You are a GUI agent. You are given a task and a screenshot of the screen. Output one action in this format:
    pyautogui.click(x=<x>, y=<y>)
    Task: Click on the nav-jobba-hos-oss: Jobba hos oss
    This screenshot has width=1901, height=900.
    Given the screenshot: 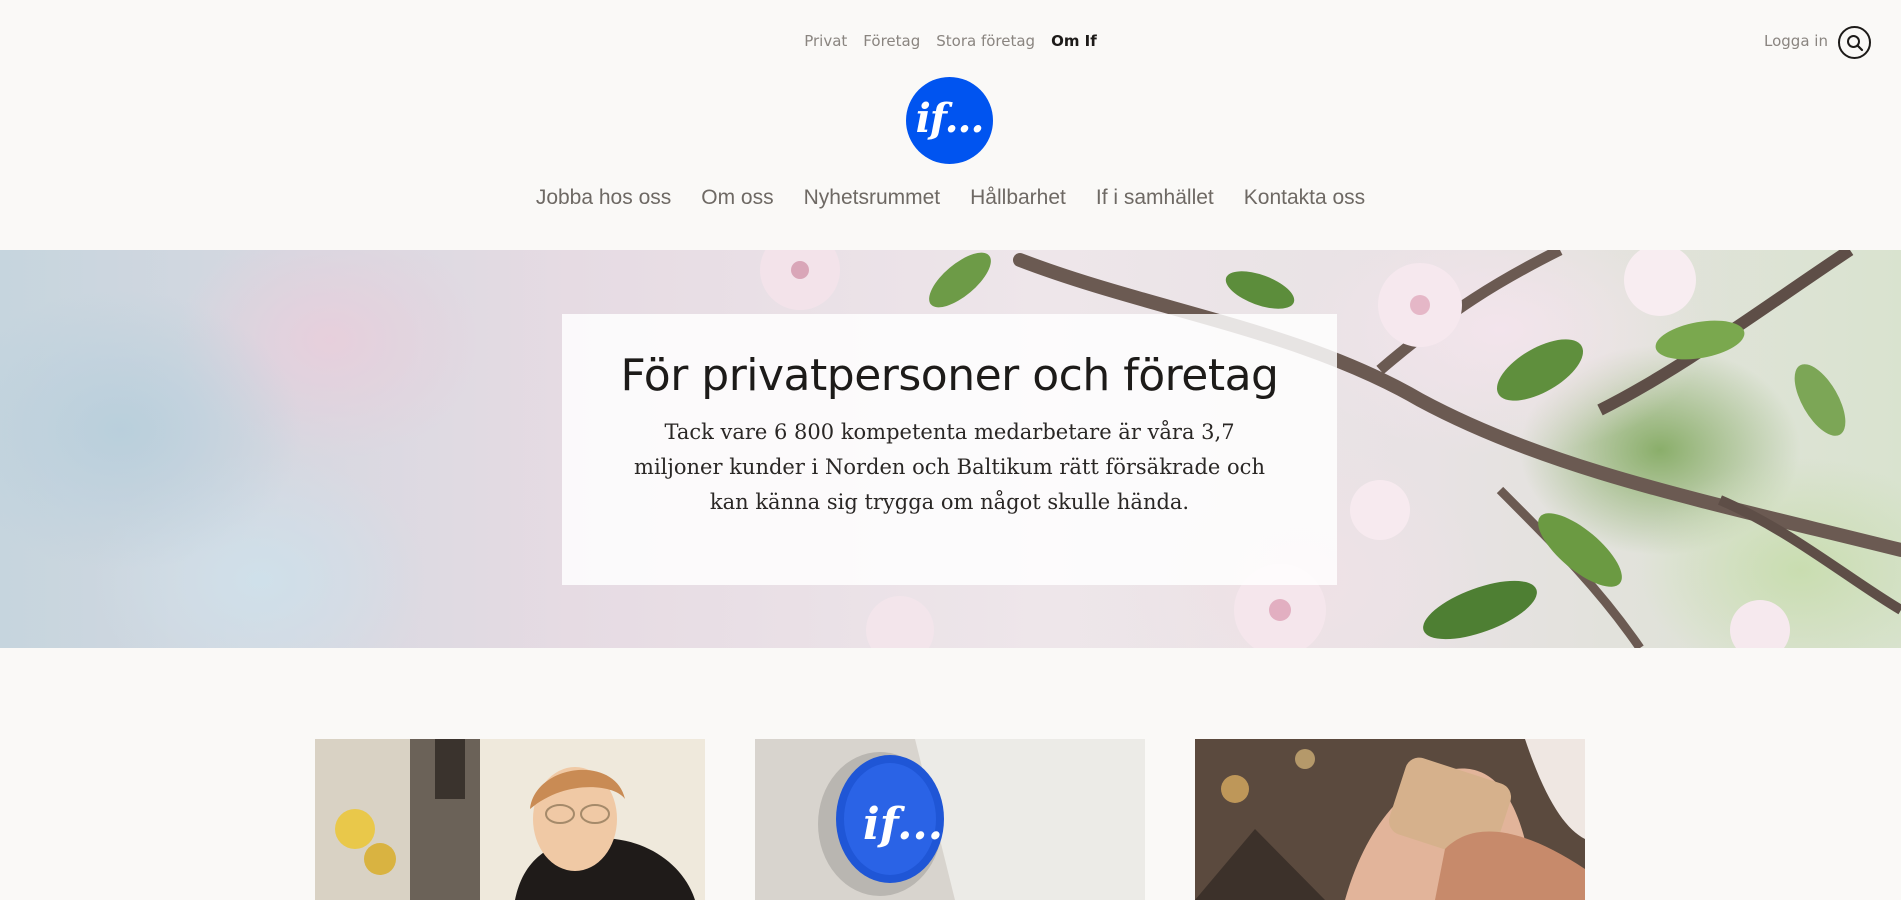 What is the action you would take?
    pyautogui.click(x=603, y=198)
    